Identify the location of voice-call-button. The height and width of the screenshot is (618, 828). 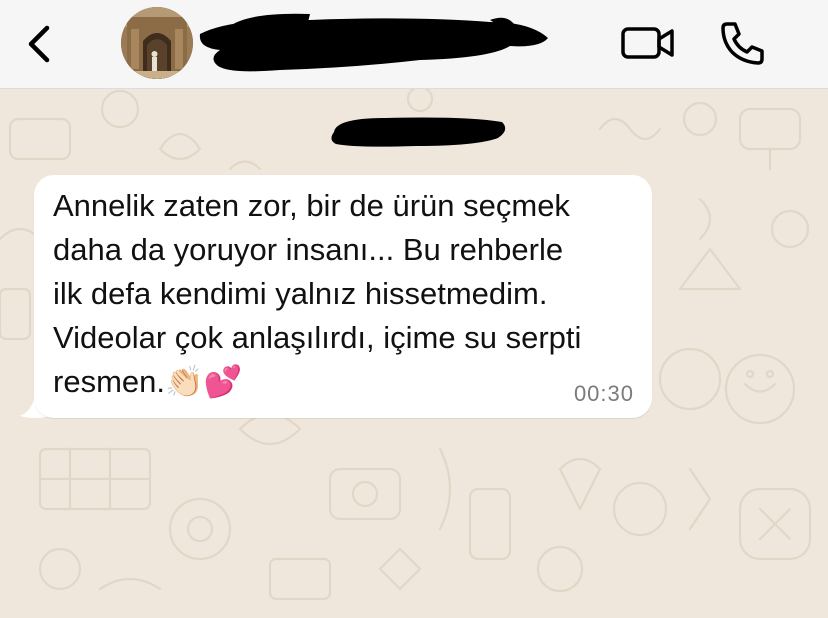
(743, 43).